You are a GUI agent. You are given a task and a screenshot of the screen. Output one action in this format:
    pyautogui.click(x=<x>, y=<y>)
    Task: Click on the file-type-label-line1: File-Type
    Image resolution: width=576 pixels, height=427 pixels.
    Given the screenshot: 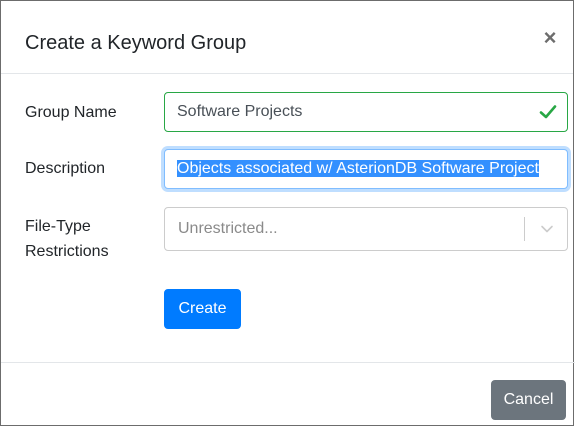 What is the action you would take?
    pyautogui.click(x=58, y=226)
    